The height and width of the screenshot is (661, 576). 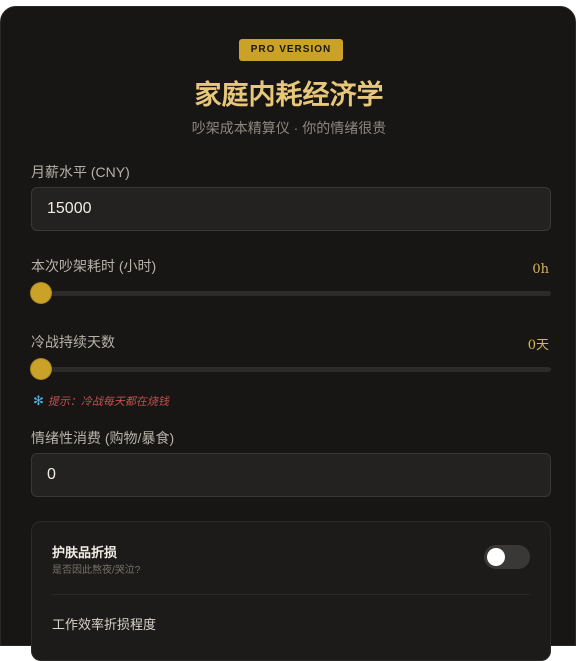 What do you see at coordinates (289, 95) in the screenshot?
I see `page-title: 家庭内耗经济学` at bounding box center [289, 95].